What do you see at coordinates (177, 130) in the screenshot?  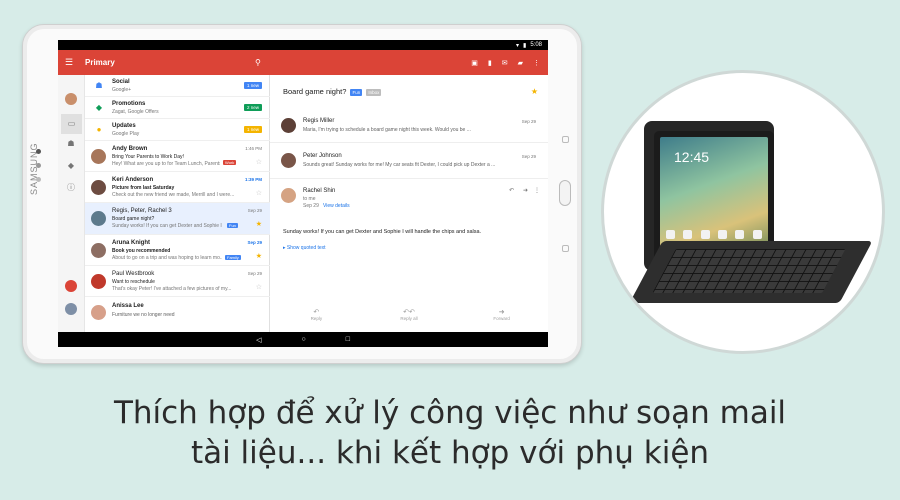 I see `list-item-updates: ● Updates Google Play 1 new` at bounding box center [177, 130].